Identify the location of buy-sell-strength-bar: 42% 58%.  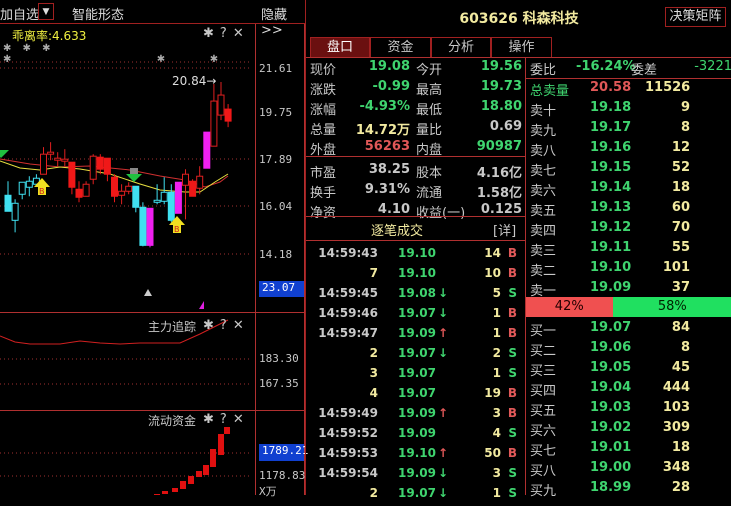
(628, 307).